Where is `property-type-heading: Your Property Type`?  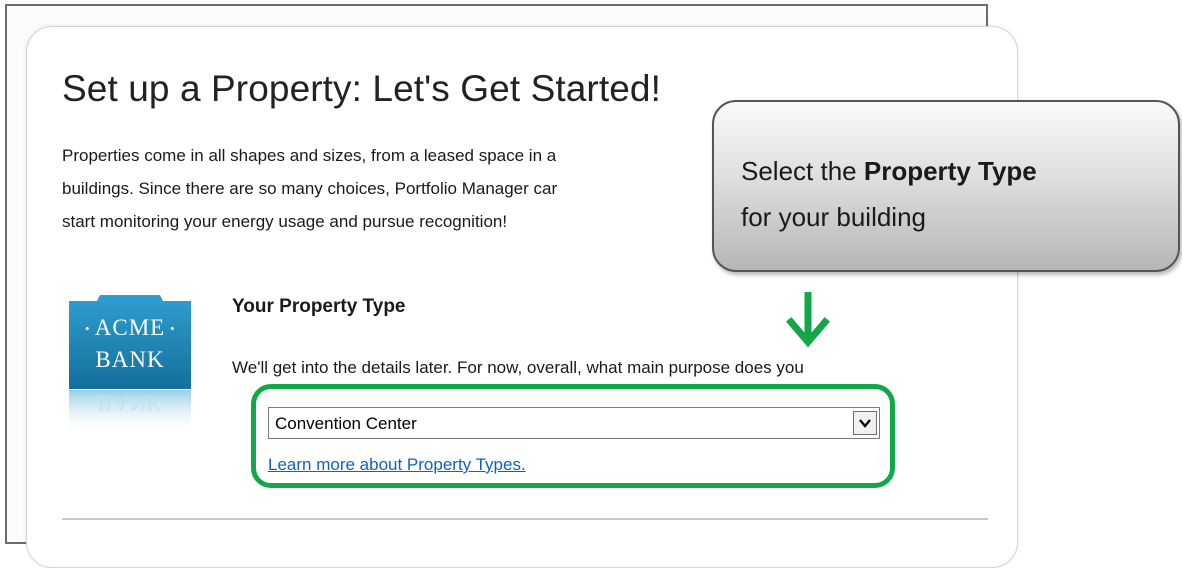 property-type-heading: Your Property Type is located at coordinates (319, 306).